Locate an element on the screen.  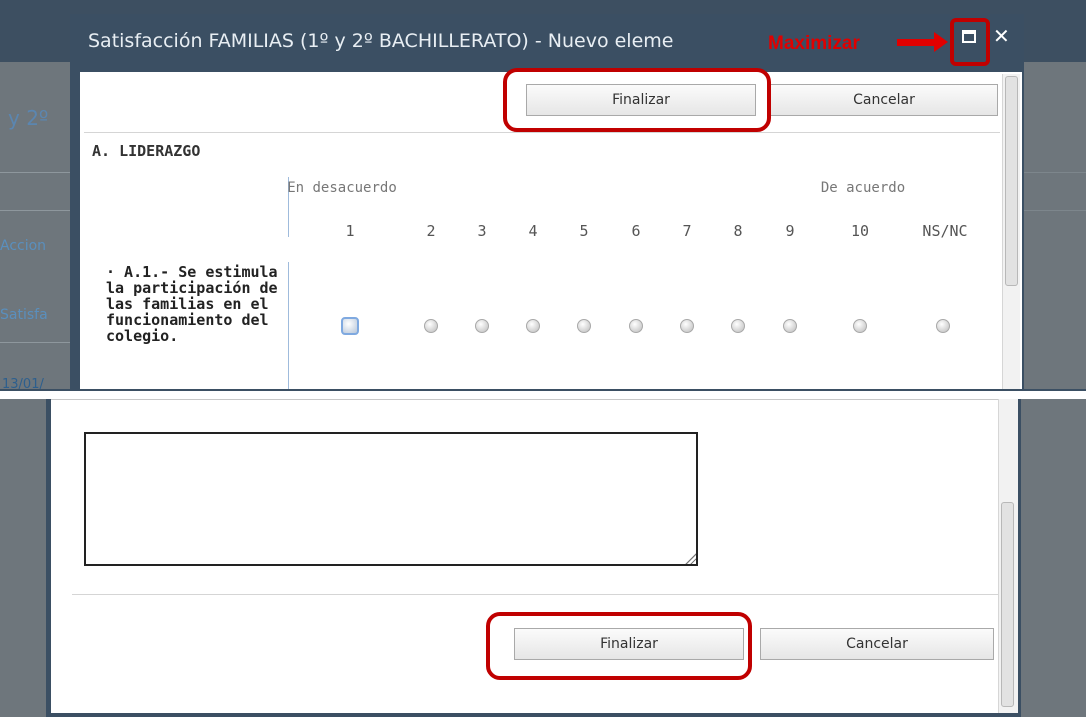
column-header: 5 is located at coordinates (584, 231).